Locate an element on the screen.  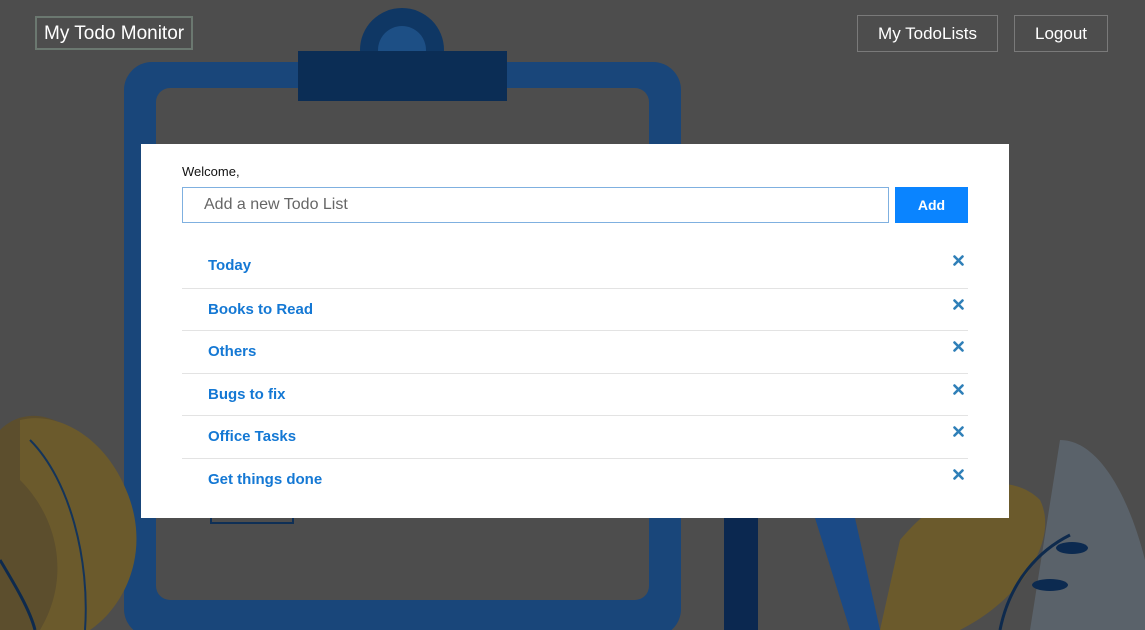
list-item: Today is located at coordinates (575, 266).